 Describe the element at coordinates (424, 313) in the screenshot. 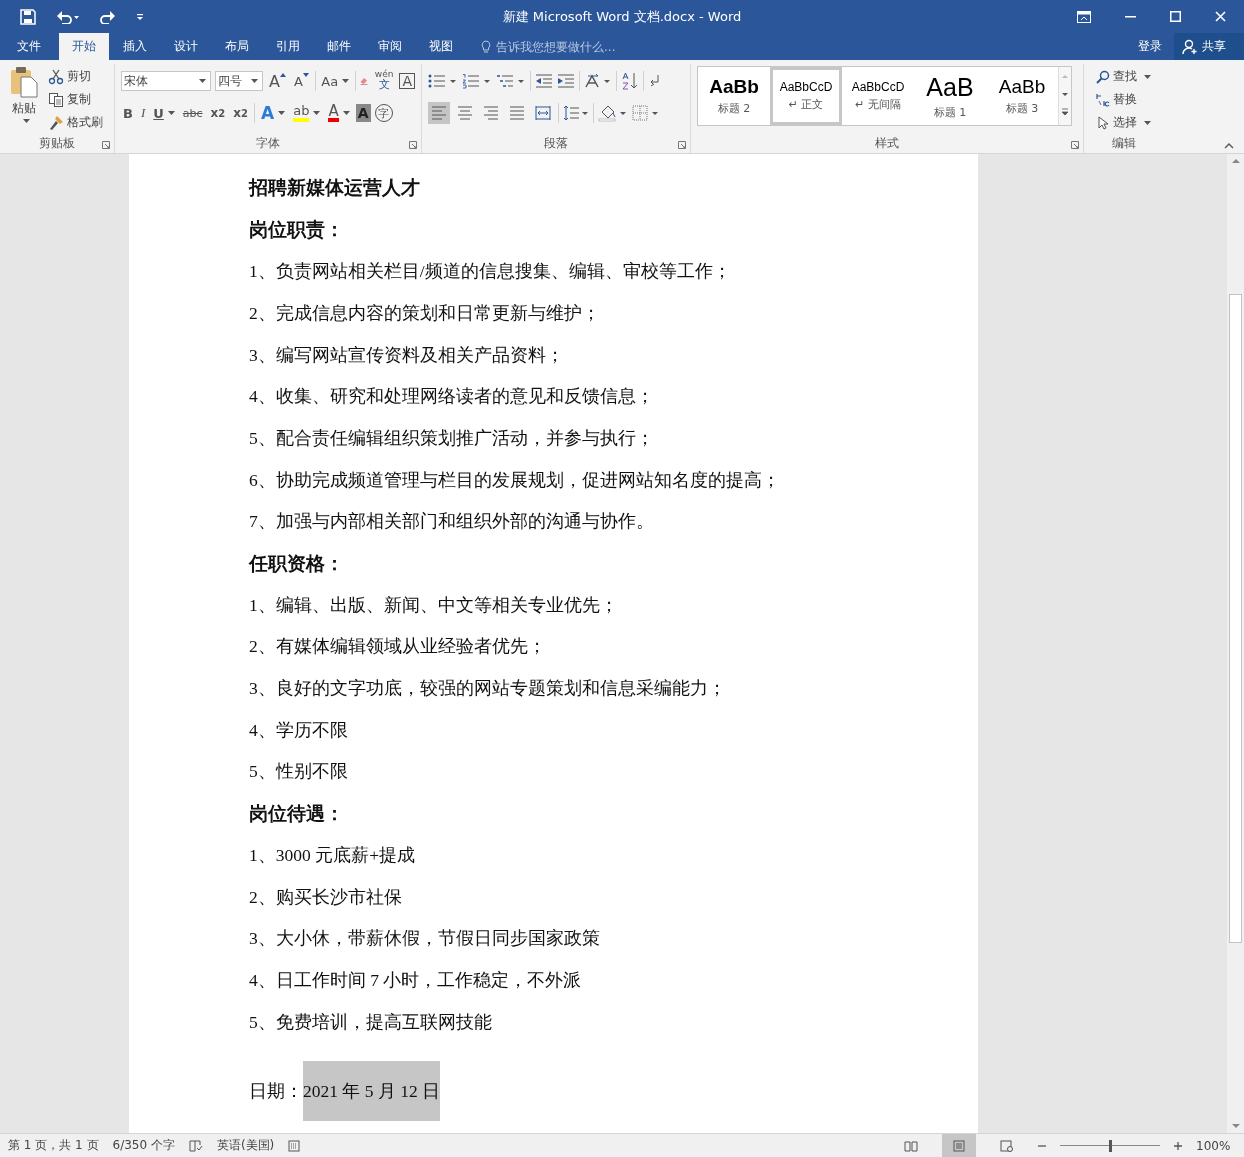

I see `list-item-text: 2、完成信息内容的策划和日常更新与维护；` at that location.